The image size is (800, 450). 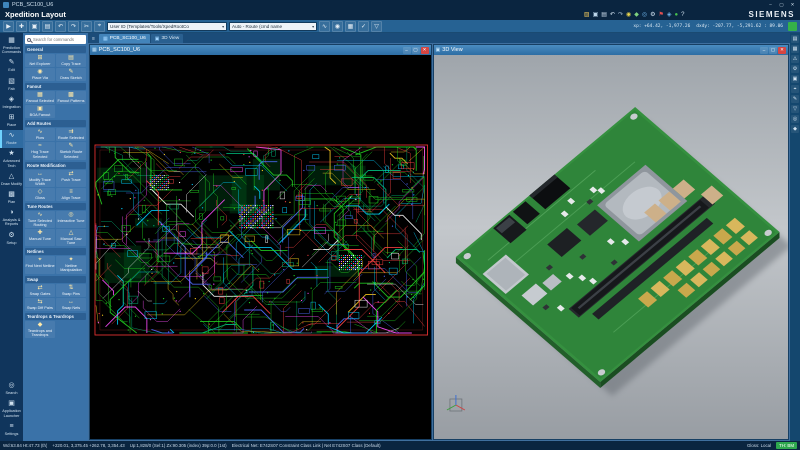 I want to click on view-3d-icon: ▣, so click(x=795, y=79).